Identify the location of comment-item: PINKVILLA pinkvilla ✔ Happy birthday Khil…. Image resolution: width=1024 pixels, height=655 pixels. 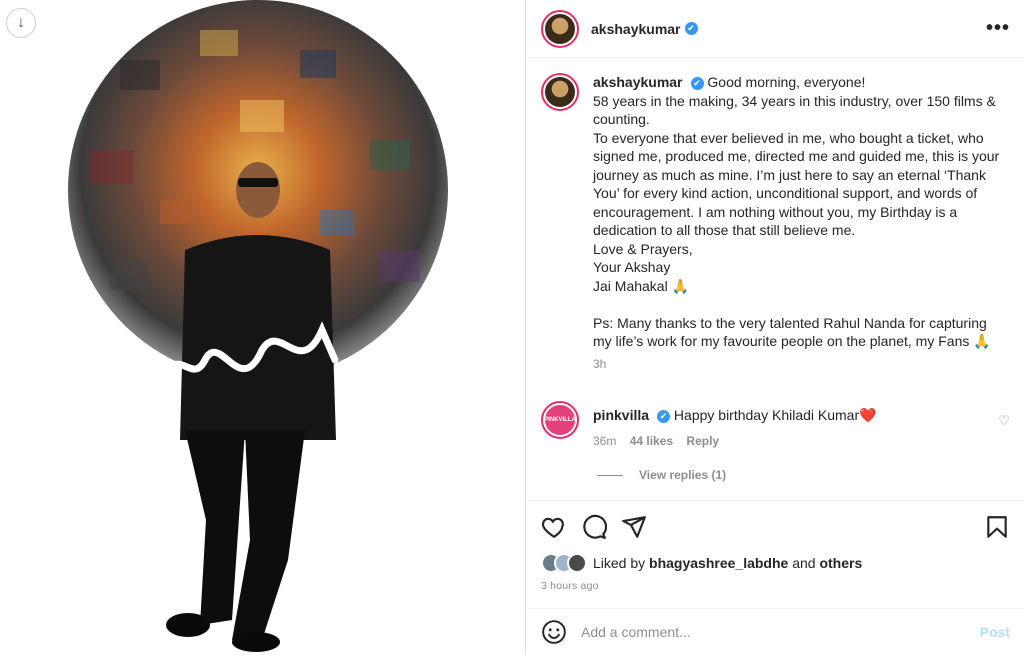
(775, 424).